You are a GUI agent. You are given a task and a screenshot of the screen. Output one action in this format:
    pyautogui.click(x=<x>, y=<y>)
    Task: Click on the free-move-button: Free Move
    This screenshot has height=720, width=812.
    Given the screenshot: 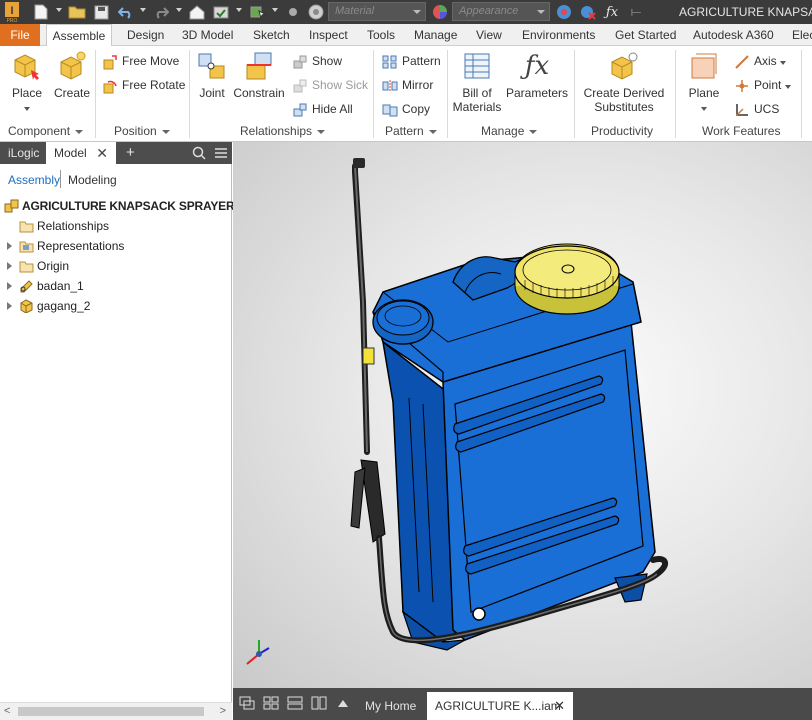 What is the action you would take?
    pyautogui.click(x=140, y=61)
    